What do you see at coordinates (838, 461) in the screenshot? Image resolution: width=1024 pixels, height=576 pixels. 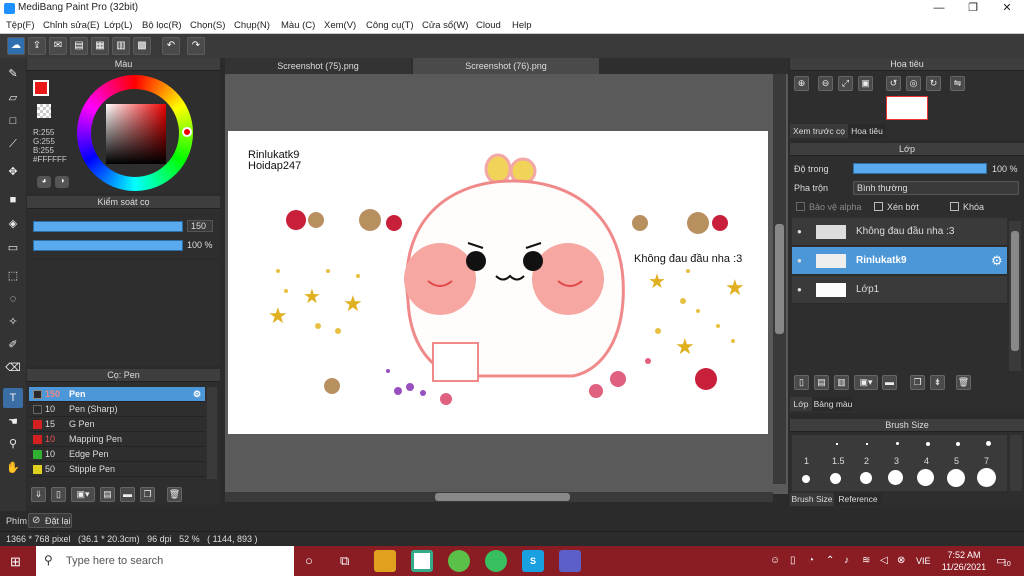 I see `size-option: 1.5` at bounding box center [838, 461].